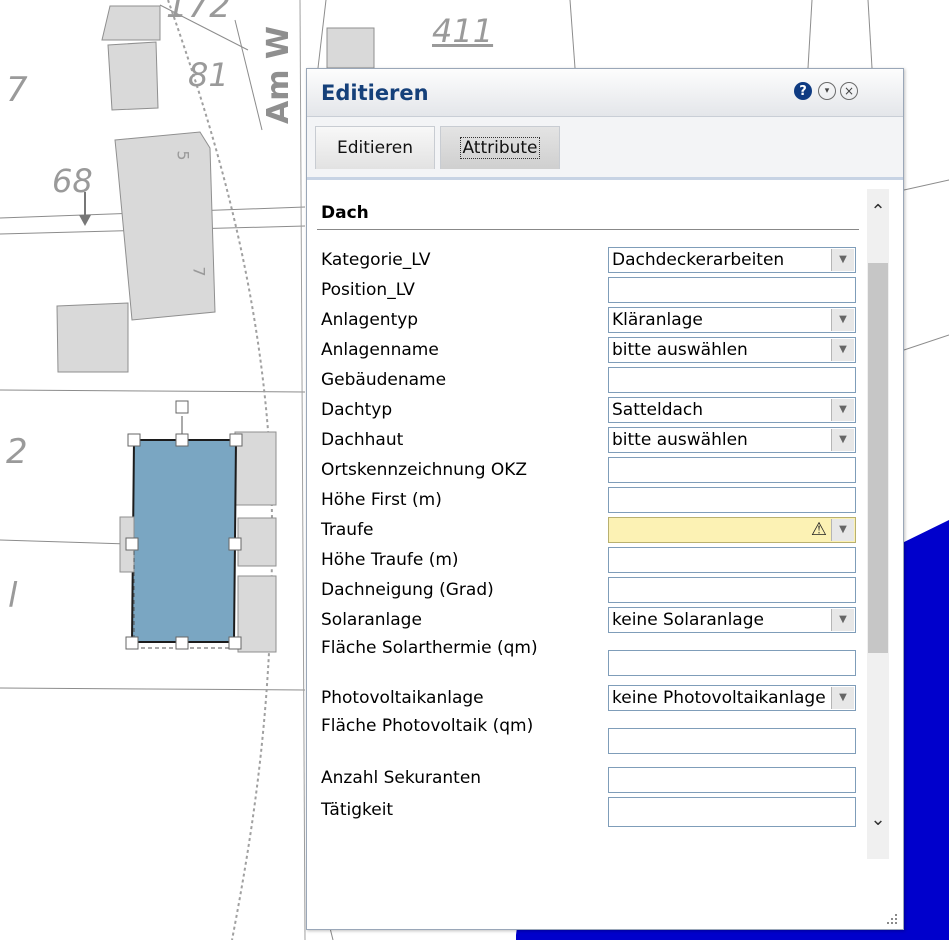 Image resolution: width=949 pixels, height=944 pixels. I want to click on field-label: Höhe Traufe (m), so click(390, 560).